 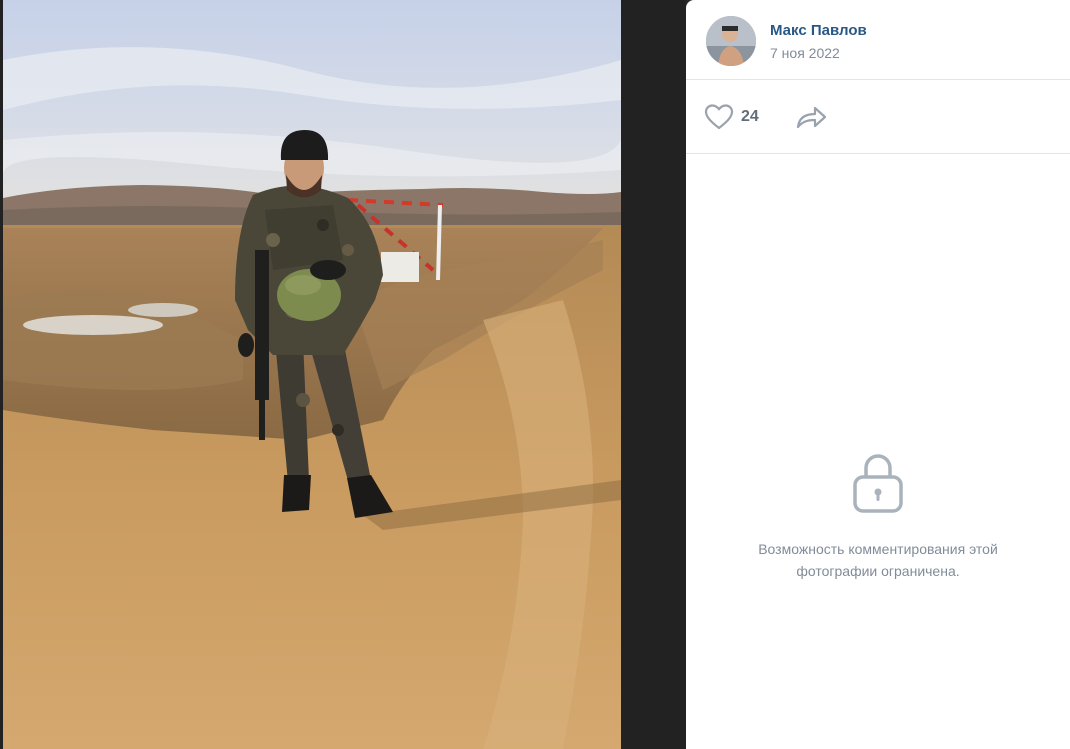 What do you see at coordinates (878, 117) in the screenshot?
I see `actions-bar: 24` at bounding box center [878, 117].